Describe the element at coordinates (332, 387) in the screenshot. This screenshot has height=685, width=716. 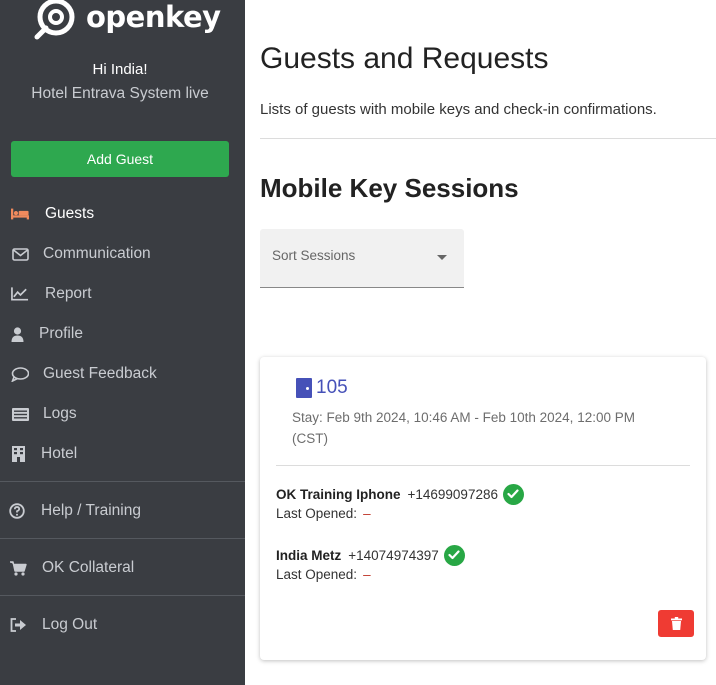
I see `room-number: 105` at that location.